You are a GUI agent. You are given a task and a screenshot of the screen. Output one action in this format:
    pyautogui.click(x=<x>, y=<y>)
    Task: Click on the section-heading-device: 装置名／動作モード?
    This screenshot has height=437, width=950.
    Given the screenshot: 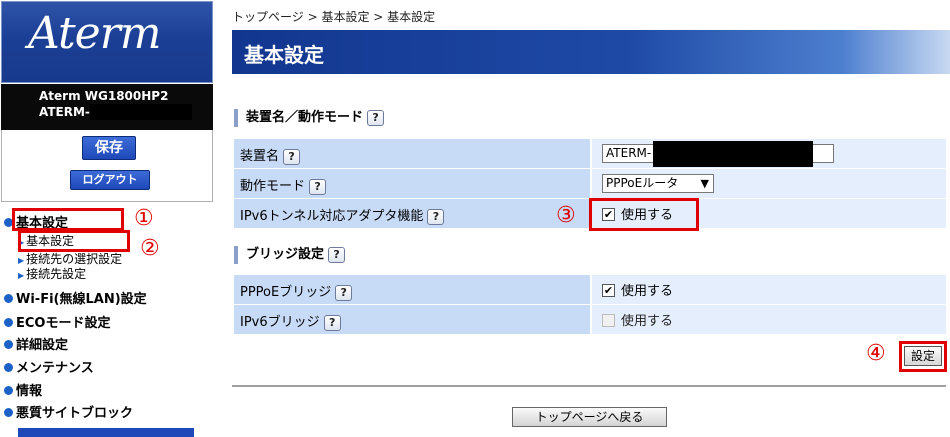 What is the action you would take?
    pyautogui.click(x=309, y=118)
    